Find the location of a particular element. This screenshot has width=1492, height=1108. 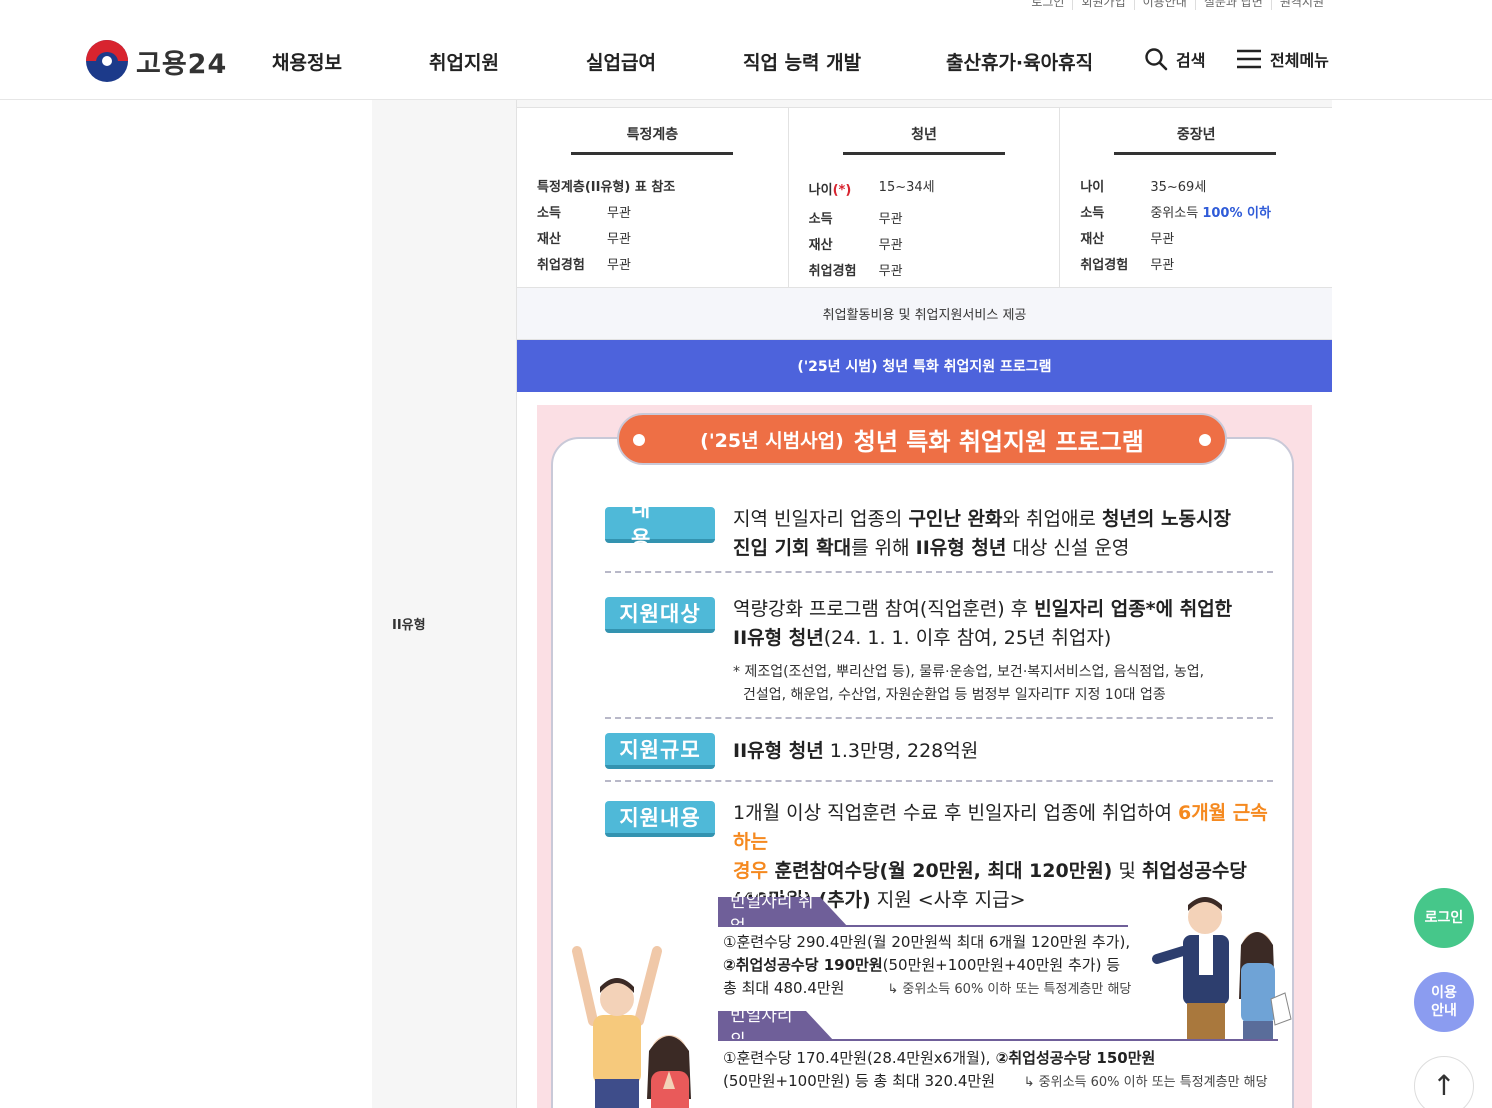

all-menu-button: 전체메뉴 is located at coordinates (1282, 59).